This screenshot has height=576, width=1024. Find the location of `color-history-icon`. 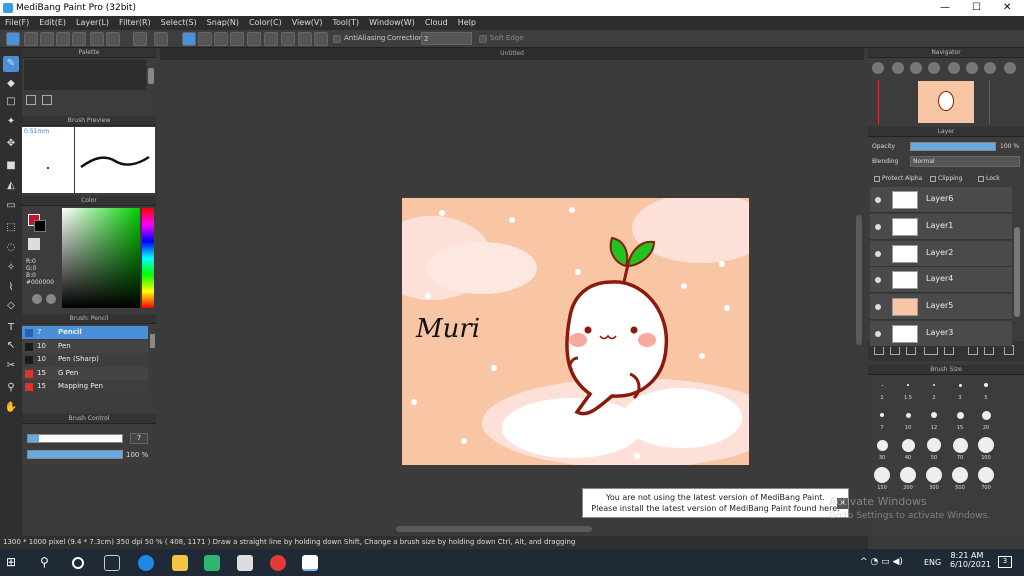

color-history-icon is located at coordinates (51, 299).